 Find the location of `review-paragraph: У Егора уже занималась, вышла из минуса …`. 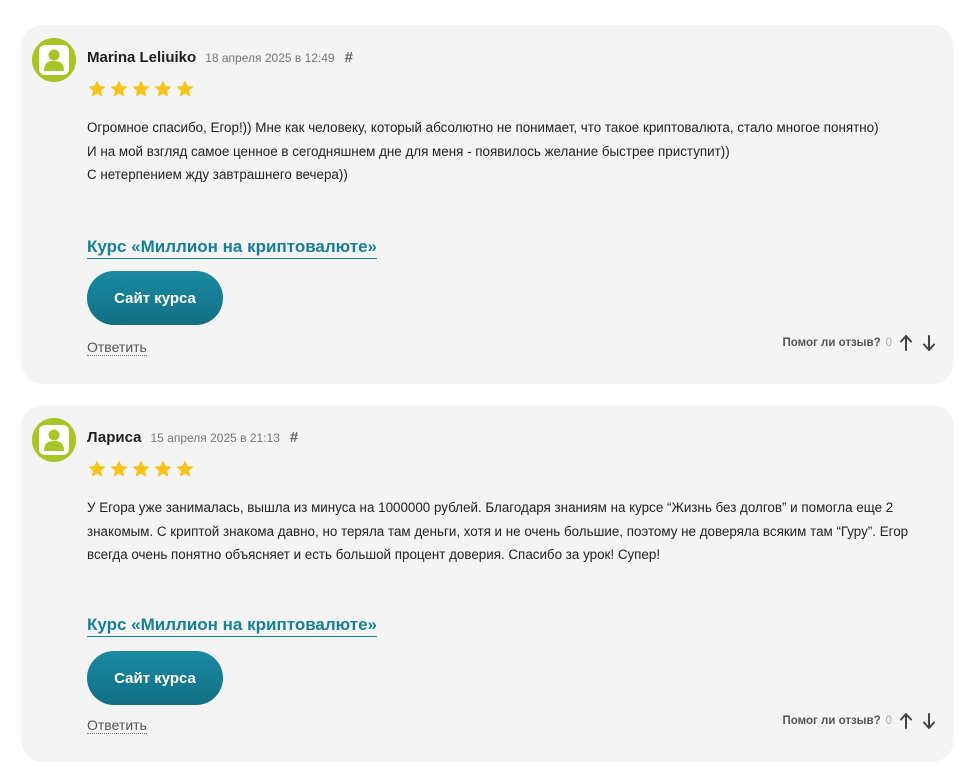

review-paragraph: У Егора уже занималась, вышла из минуса … is located at coordinates (498, 531).